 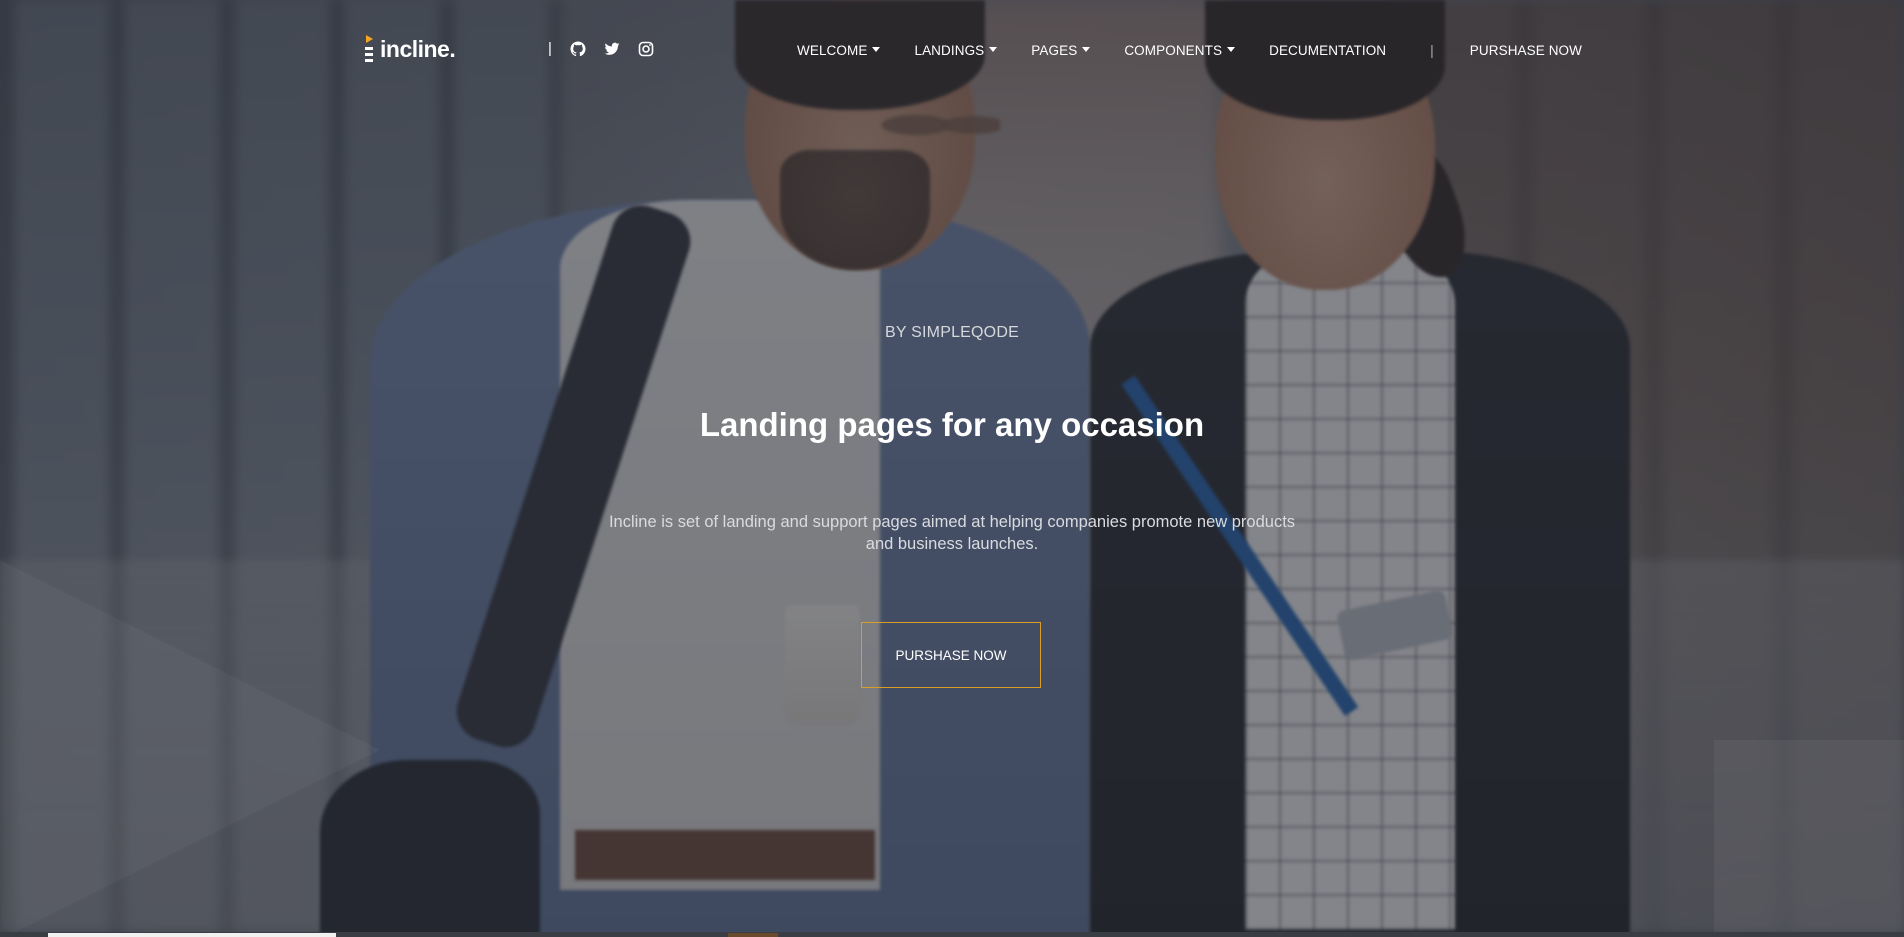 I want to click on nav-item-components: COMPONENTS, so click(x=1180, y=50).